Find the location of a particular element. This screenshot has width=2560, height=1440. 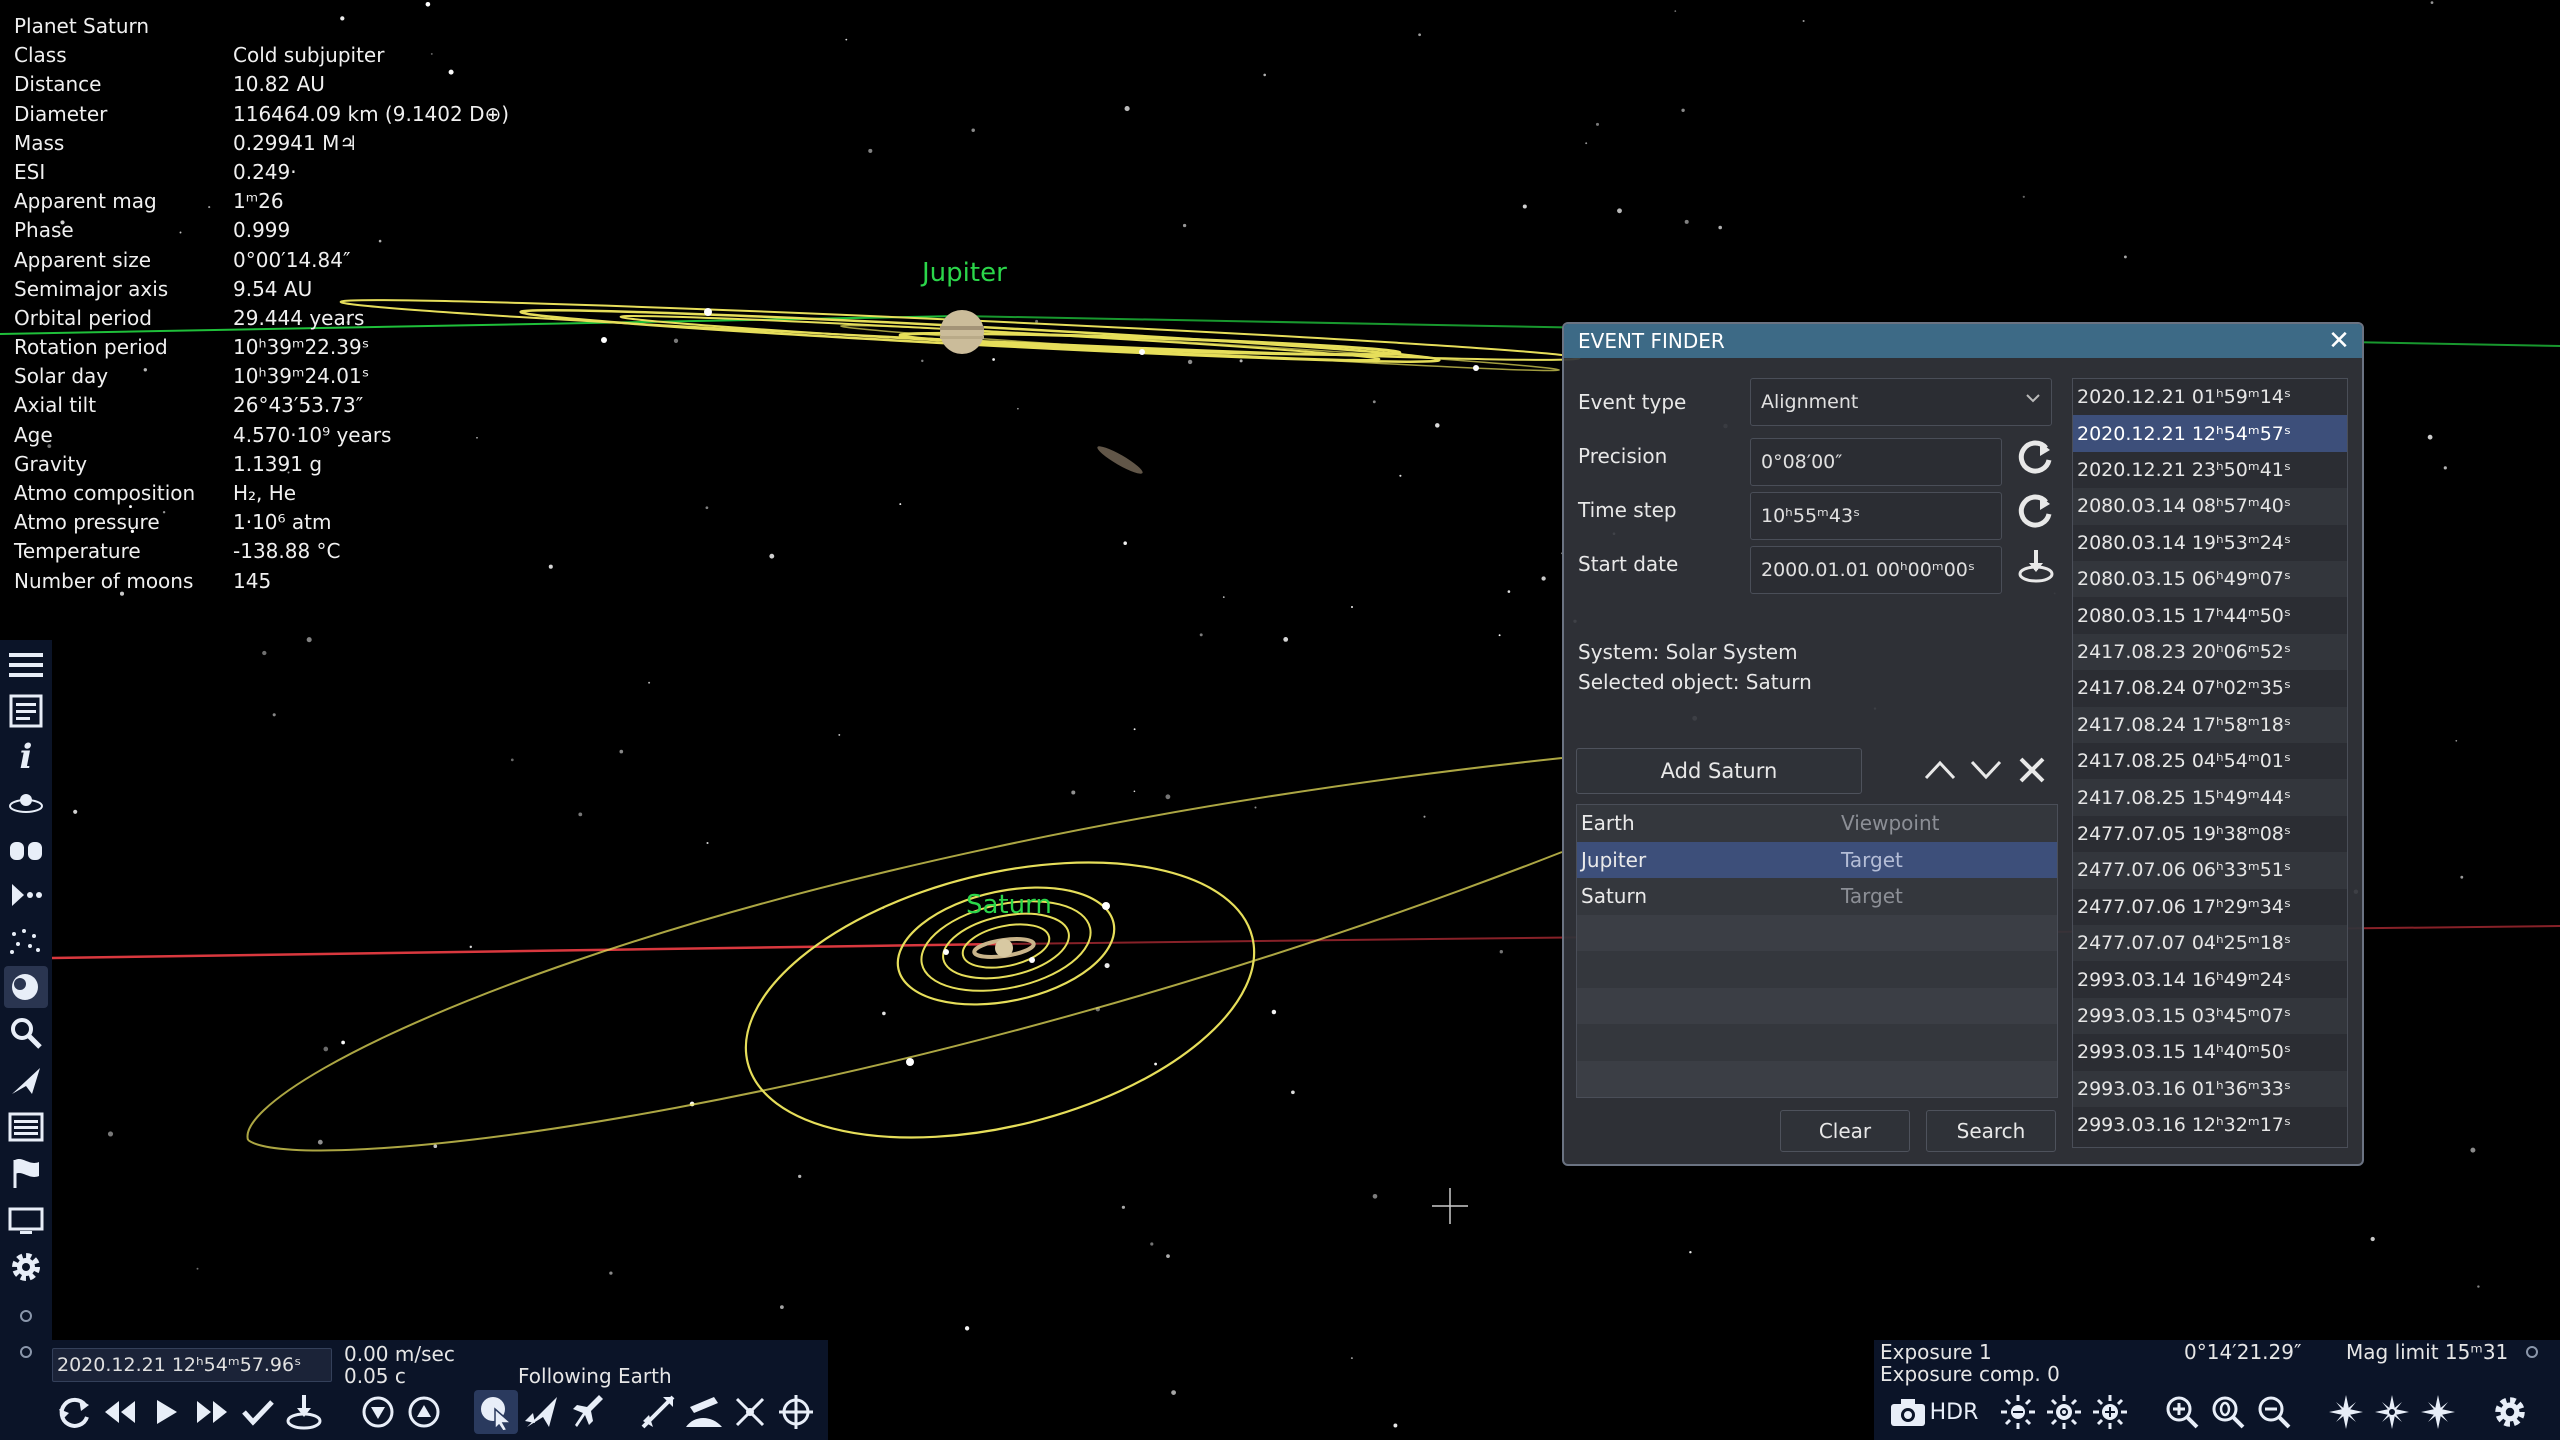

display-icon is located at coordinates (26, 1221).